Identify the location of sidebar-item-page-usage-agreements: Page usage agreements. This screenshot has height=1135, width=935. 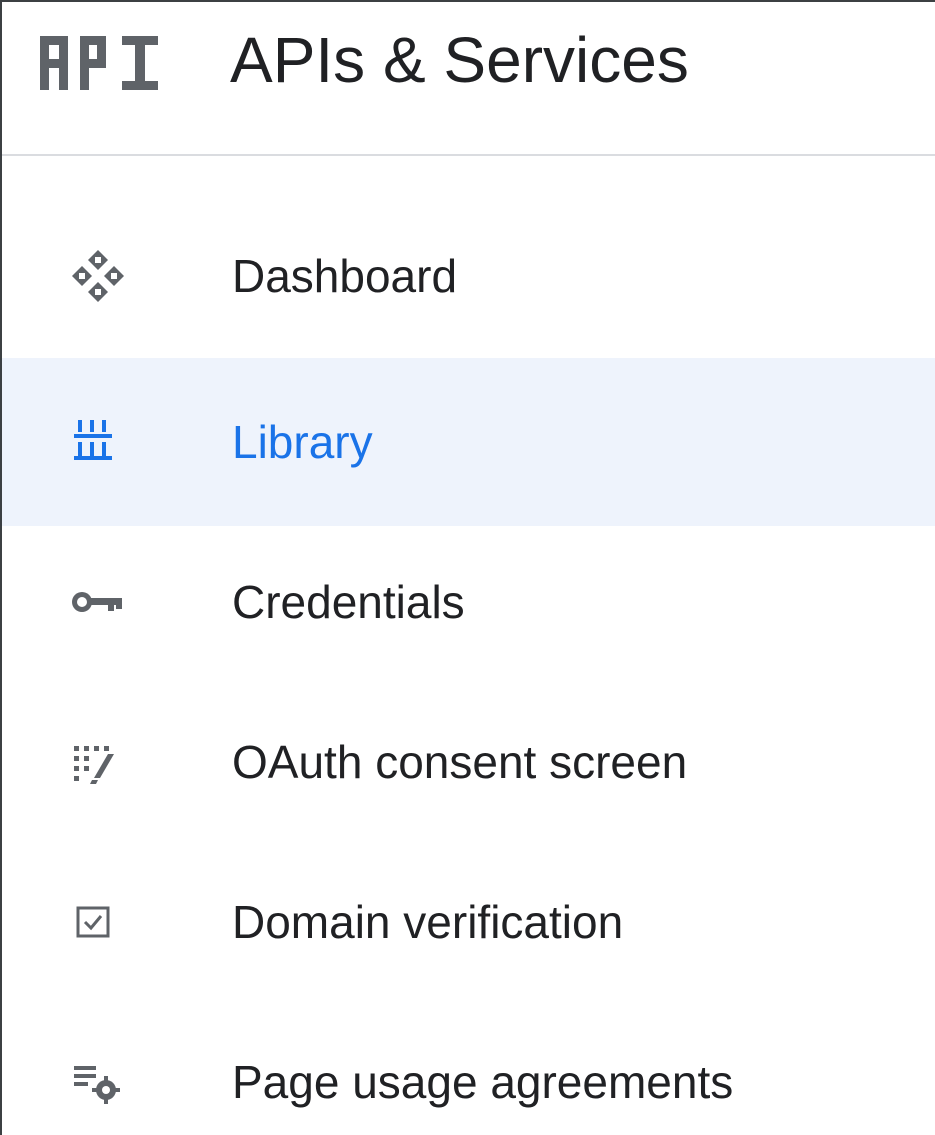
(468, 1066).